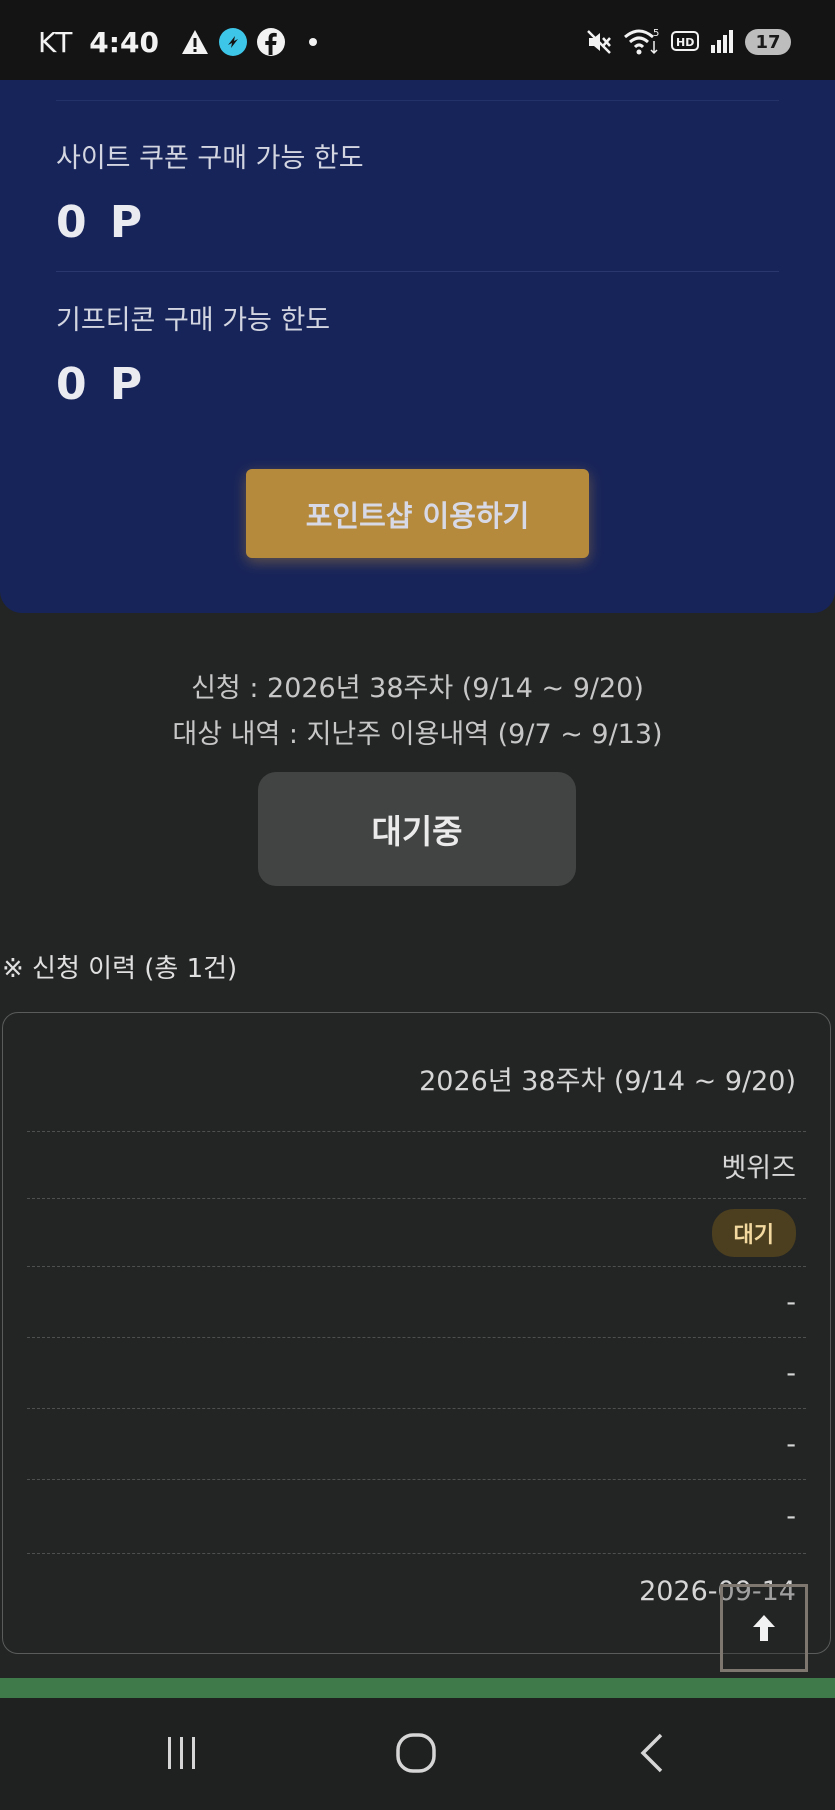  I want to click on history-date: 2026-09-14, so click(416, 1591).